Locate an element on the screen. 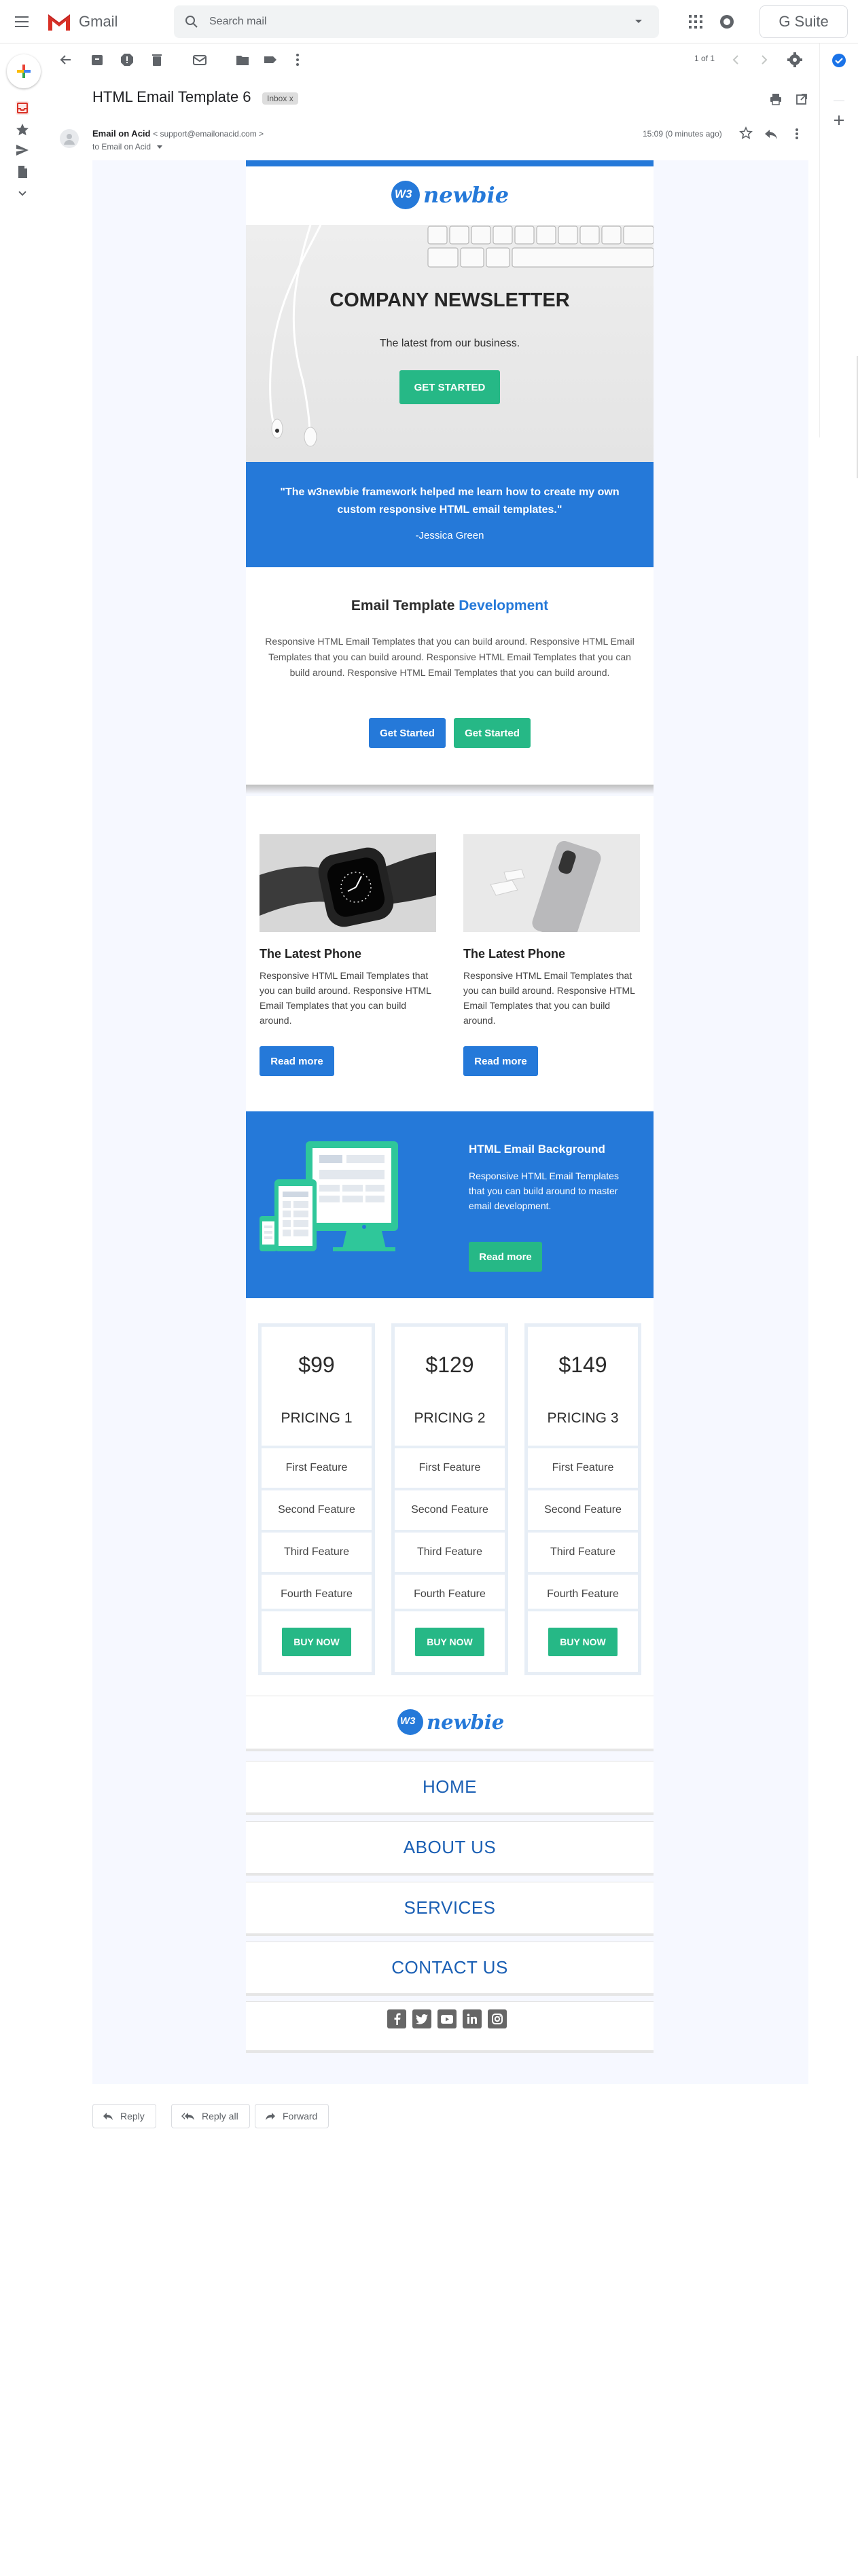 This screenshot has width=858, height=2576. facebook-icon is located at coordinates (396, 2018).